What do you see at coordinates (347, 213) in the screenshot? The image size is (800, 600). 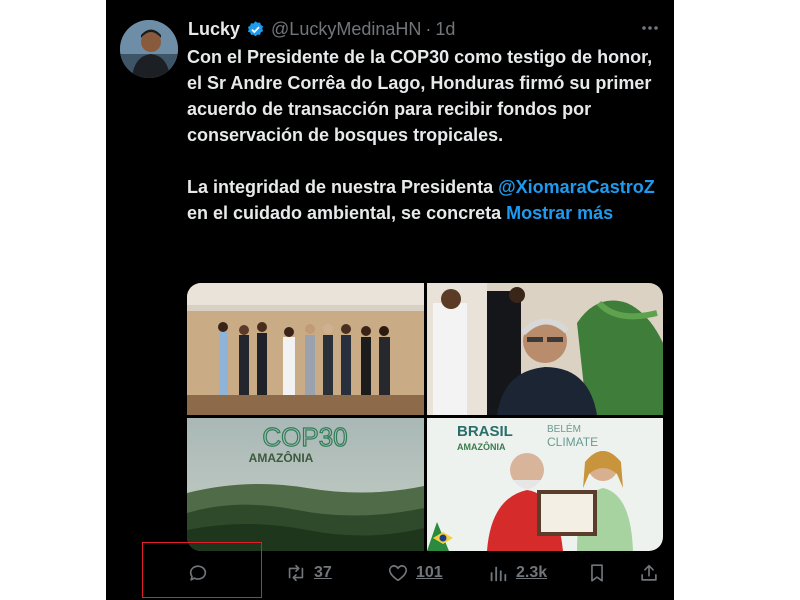 I see `paragraph2-text-end: en el cuidado ambiental, se concreta` at bounding box center [347, 213].